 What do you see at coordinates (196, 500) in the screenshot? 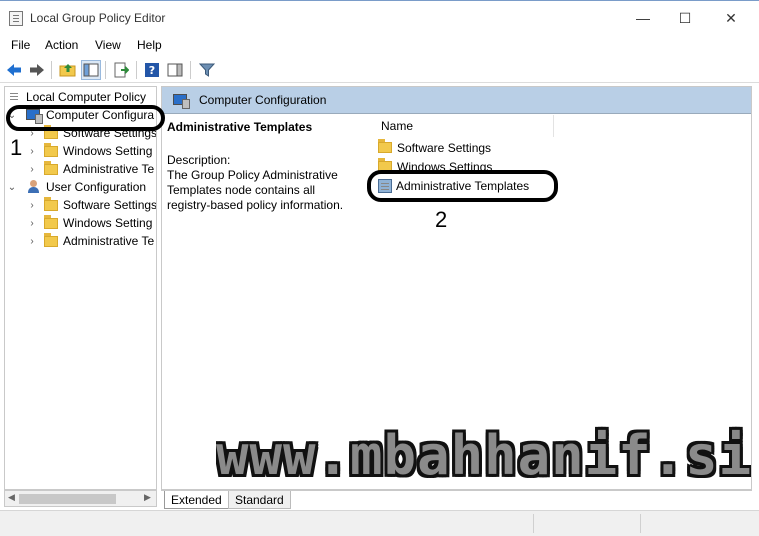
I see `tab-extended: Extended` at bounding box center [196, 500].